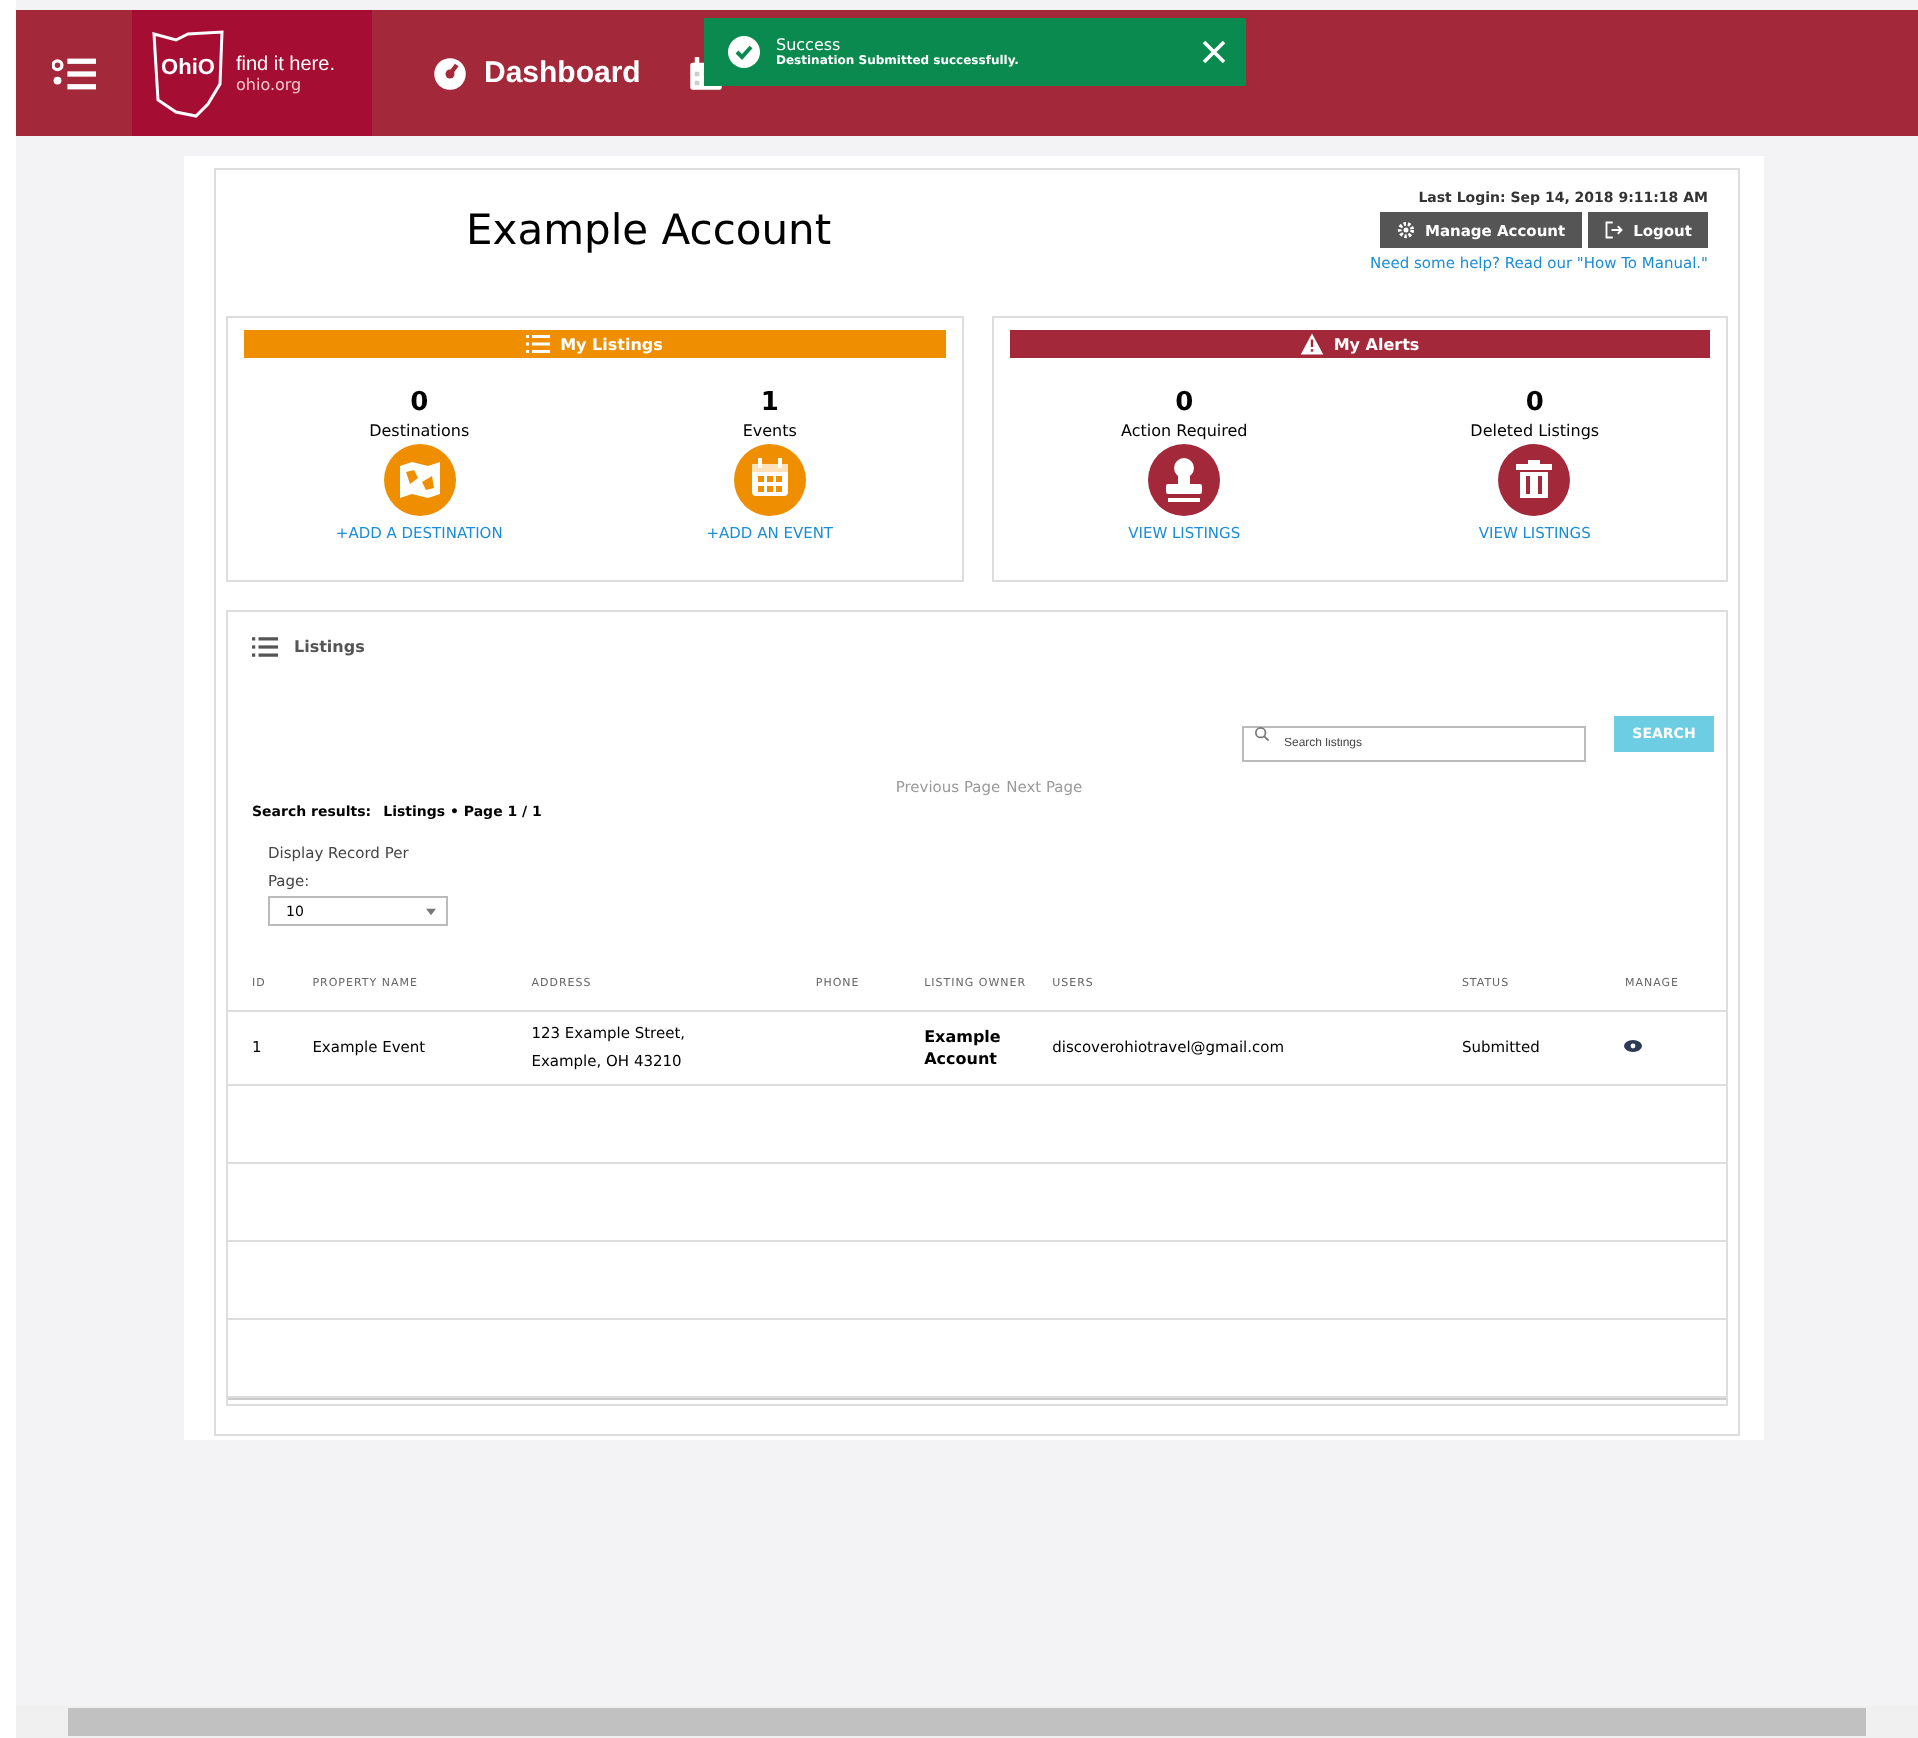 This screenshot has width=1918, height=1738. What do you see at coordinates (1184, 480) in the screenshot?
I see `stamp-icon` at bounding box center [1184, 480].